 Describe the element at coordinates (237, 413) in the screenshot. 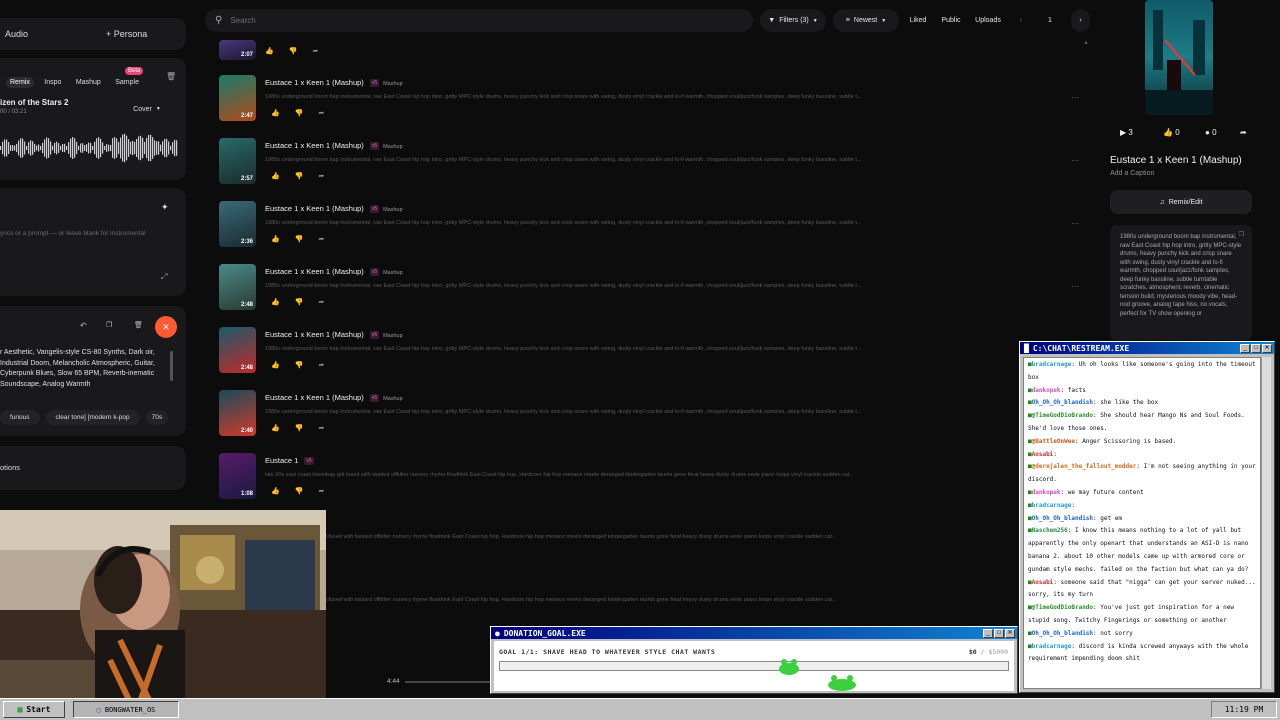

I see `song-thumbnail: 2:40` at that location.